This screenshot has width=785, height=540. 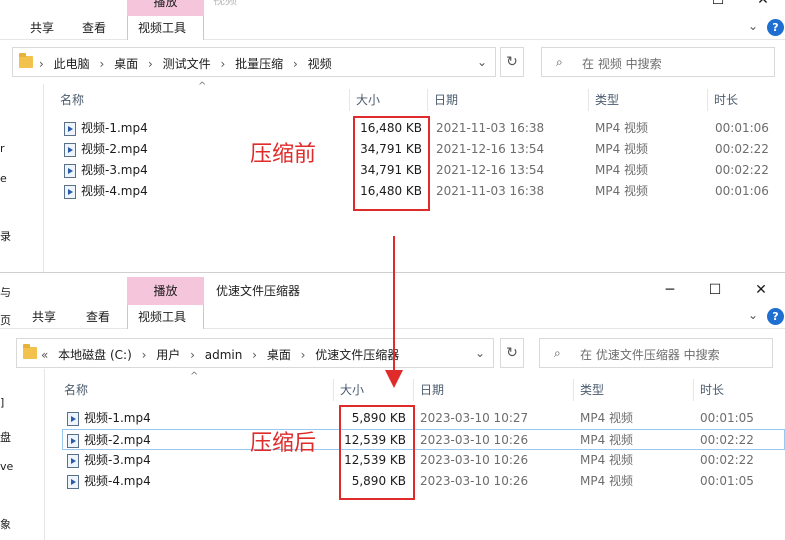 I want to click on nav-item-fragment: ], so click(x=2, y=402).